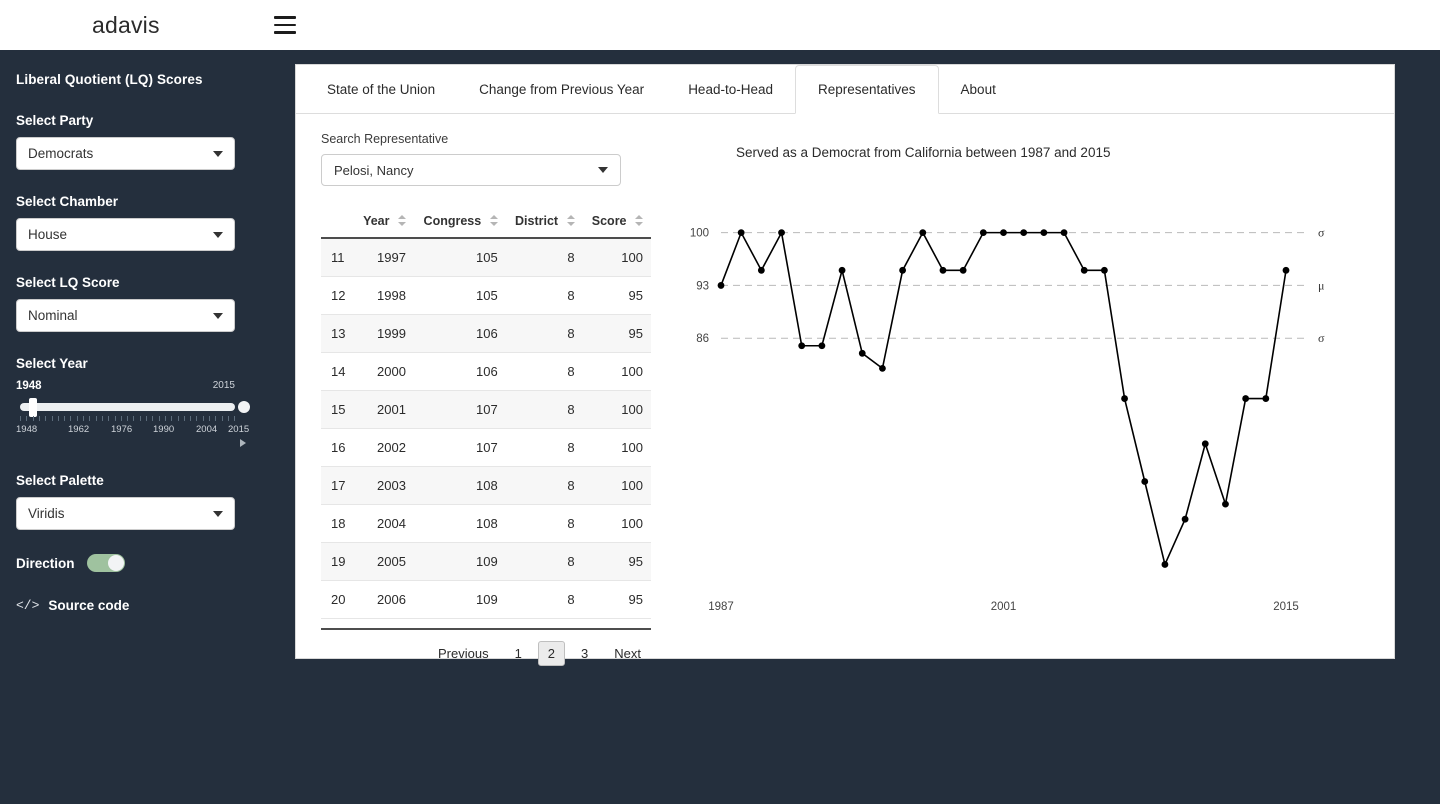 The width and height of the screenshot is (1440, 804). What do you see at coordinates (486, 599) in the screenshot?
I see `table-row: 20 2006 109 8 95` at bounding box center [486, 599].